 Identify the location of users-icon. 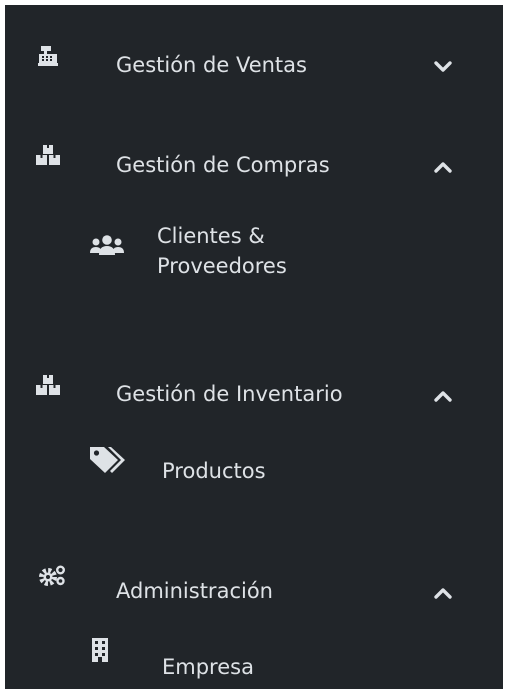
(107, 246).